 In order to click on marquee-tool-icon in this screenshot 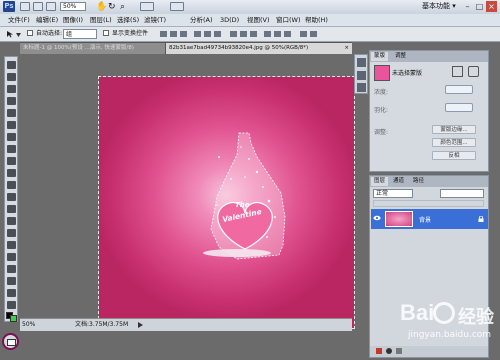, I will do `click(11, 77)`.